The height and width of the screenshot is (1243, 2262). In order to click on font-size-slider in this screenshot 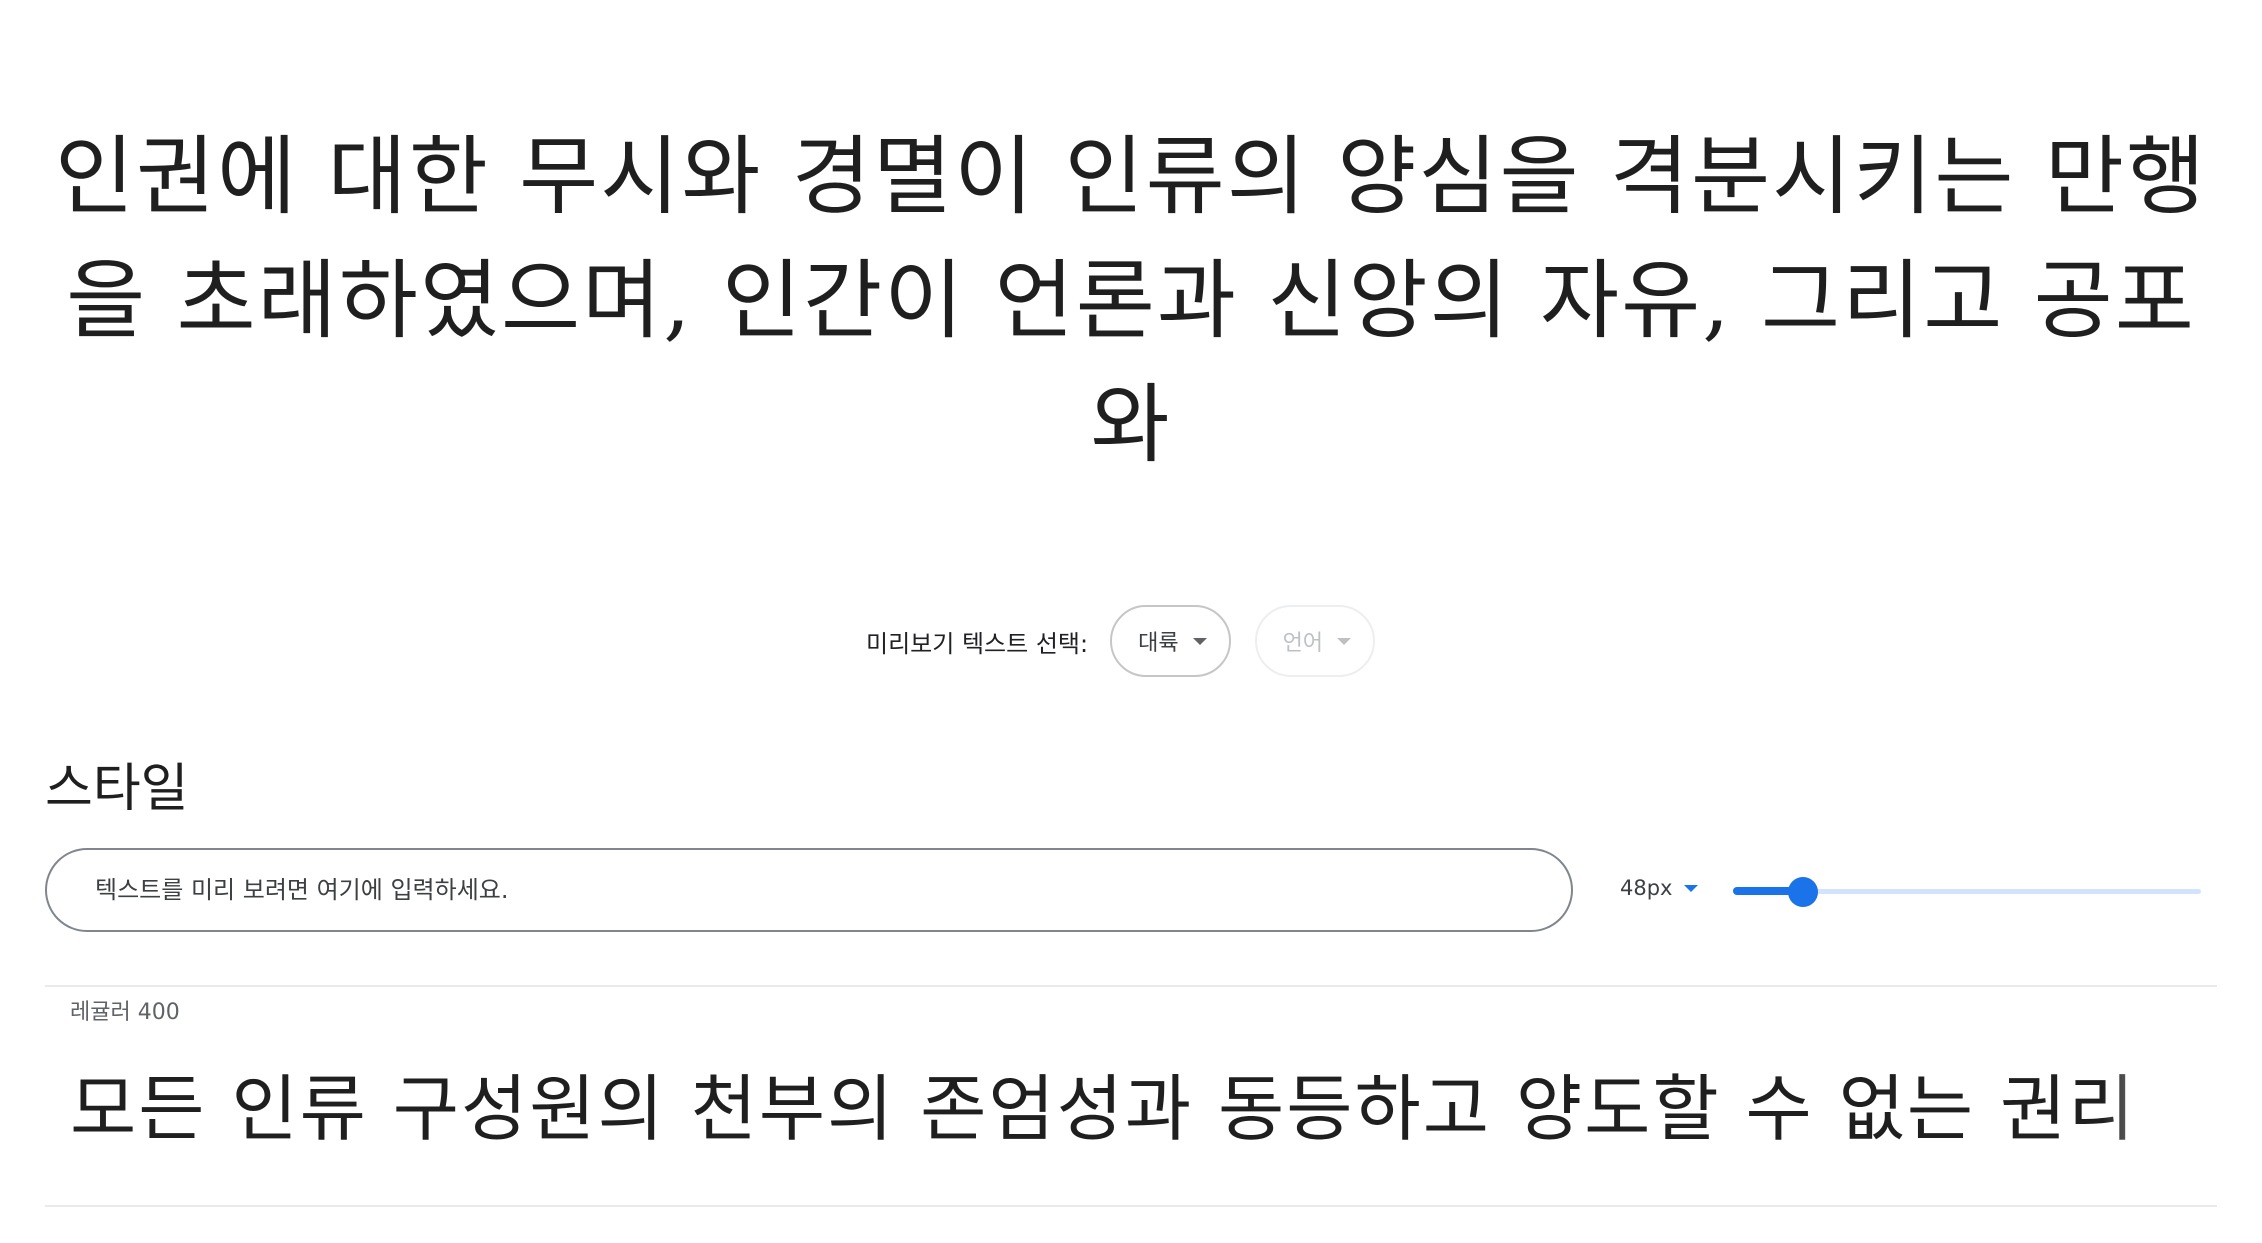, I will do `click(1967, 892)`.